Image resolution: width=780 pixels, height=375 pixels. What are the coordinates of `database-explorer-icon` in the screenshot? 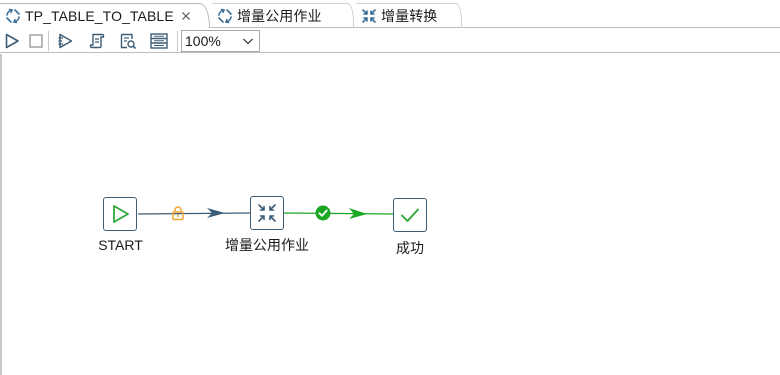 It's located at (159, 41).